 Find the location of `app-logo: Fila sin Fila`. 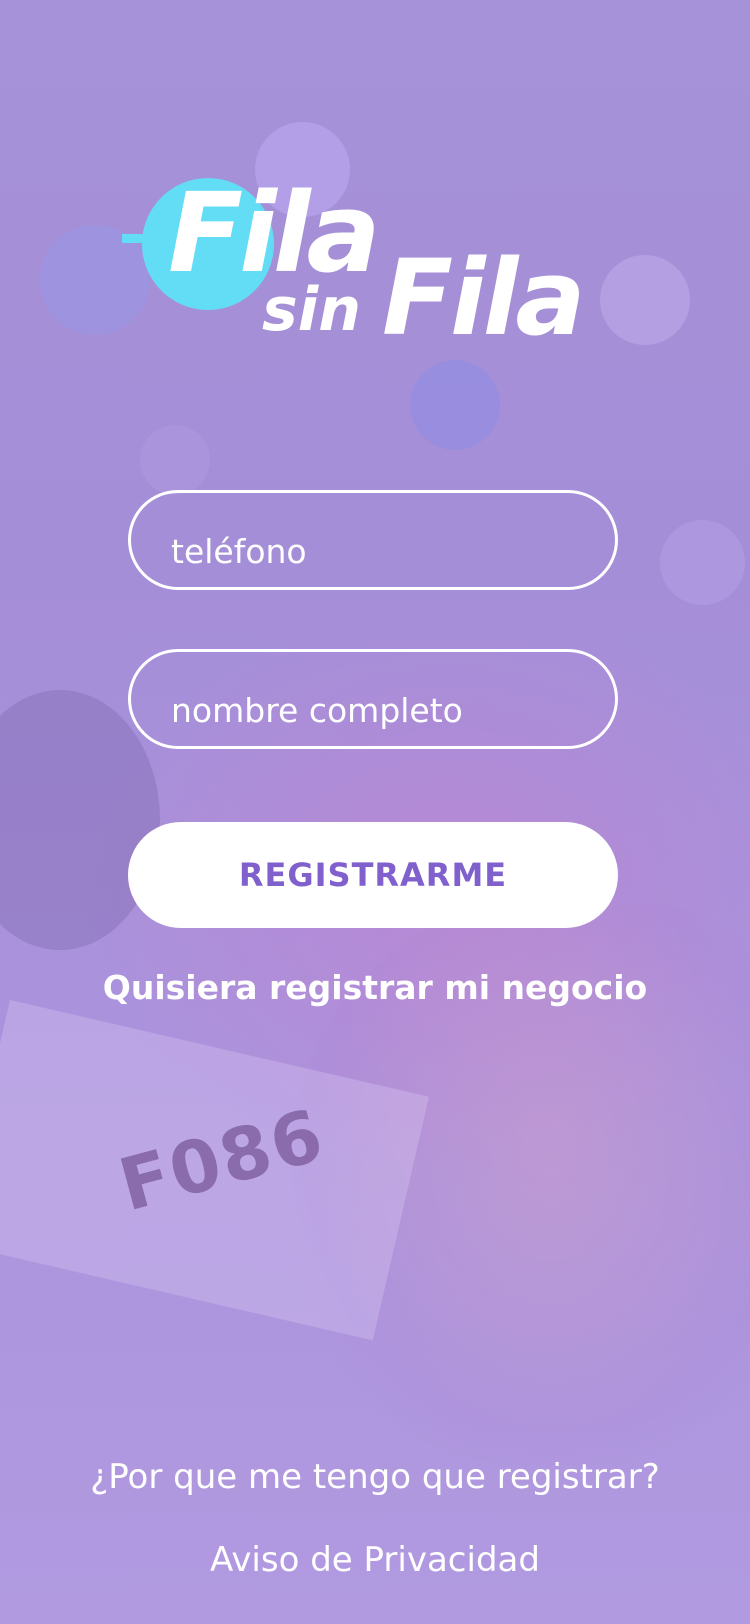

app-logo: Fila sin Fila is located at coordinates (380, 262).